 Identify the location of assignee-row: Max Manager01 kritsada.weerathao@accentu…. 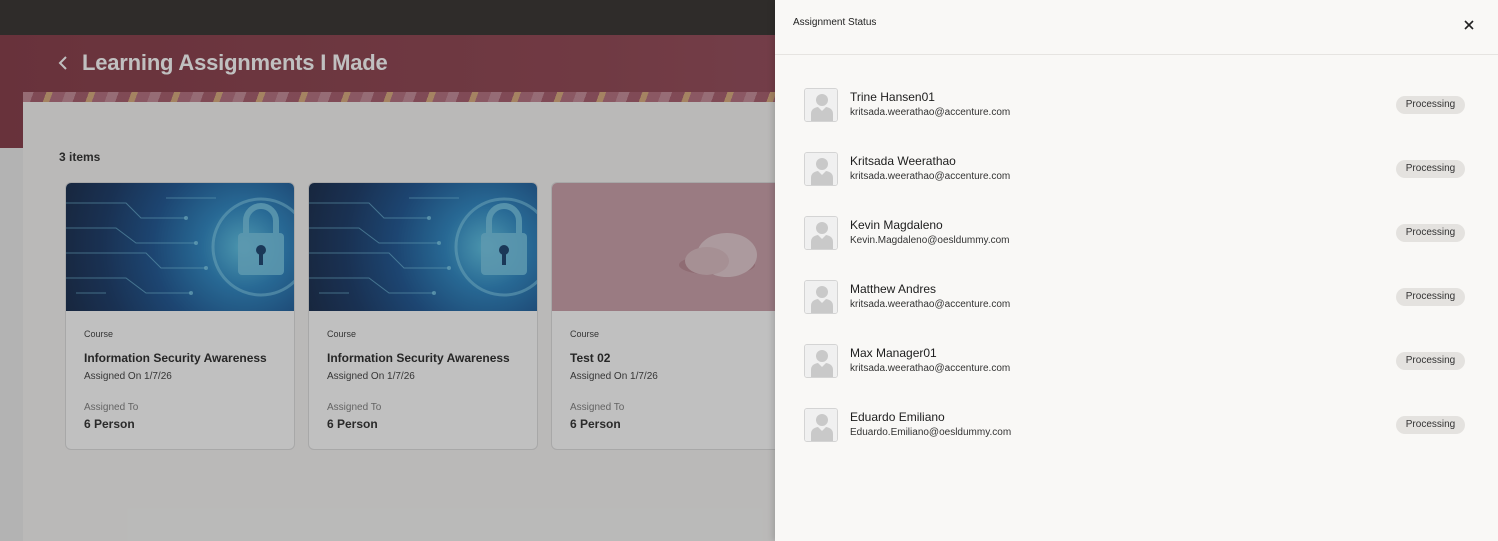
(1136, 364).